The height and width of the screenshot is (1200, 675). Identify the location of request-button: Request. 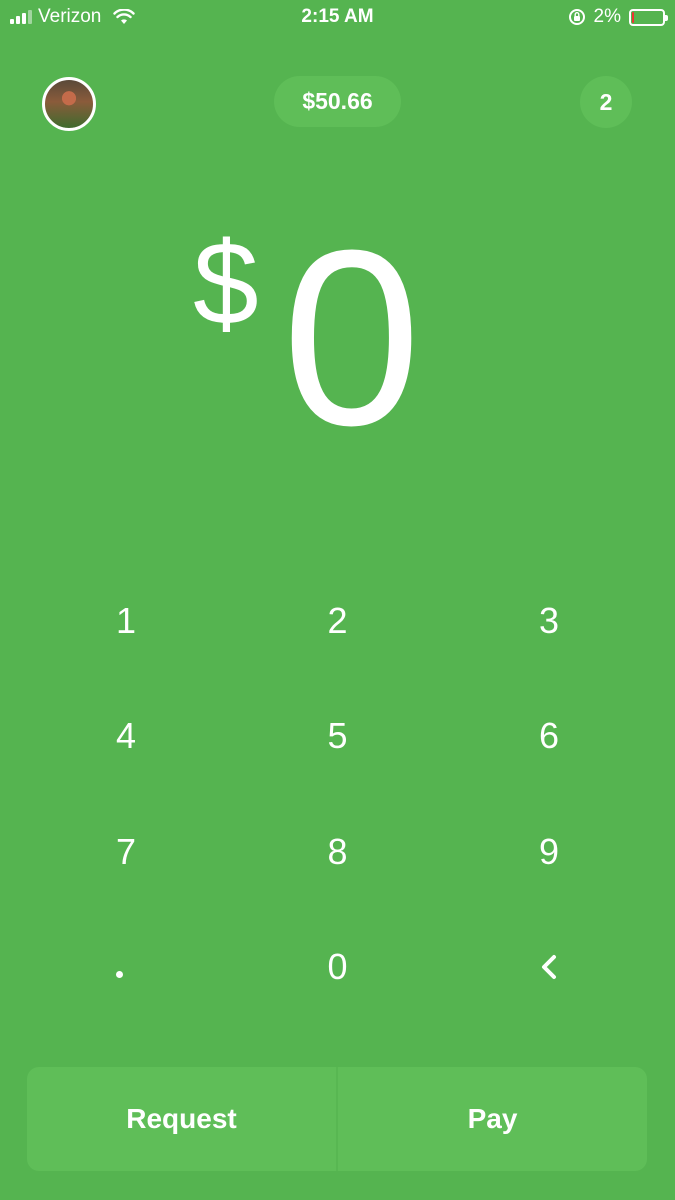
(181, 1119).